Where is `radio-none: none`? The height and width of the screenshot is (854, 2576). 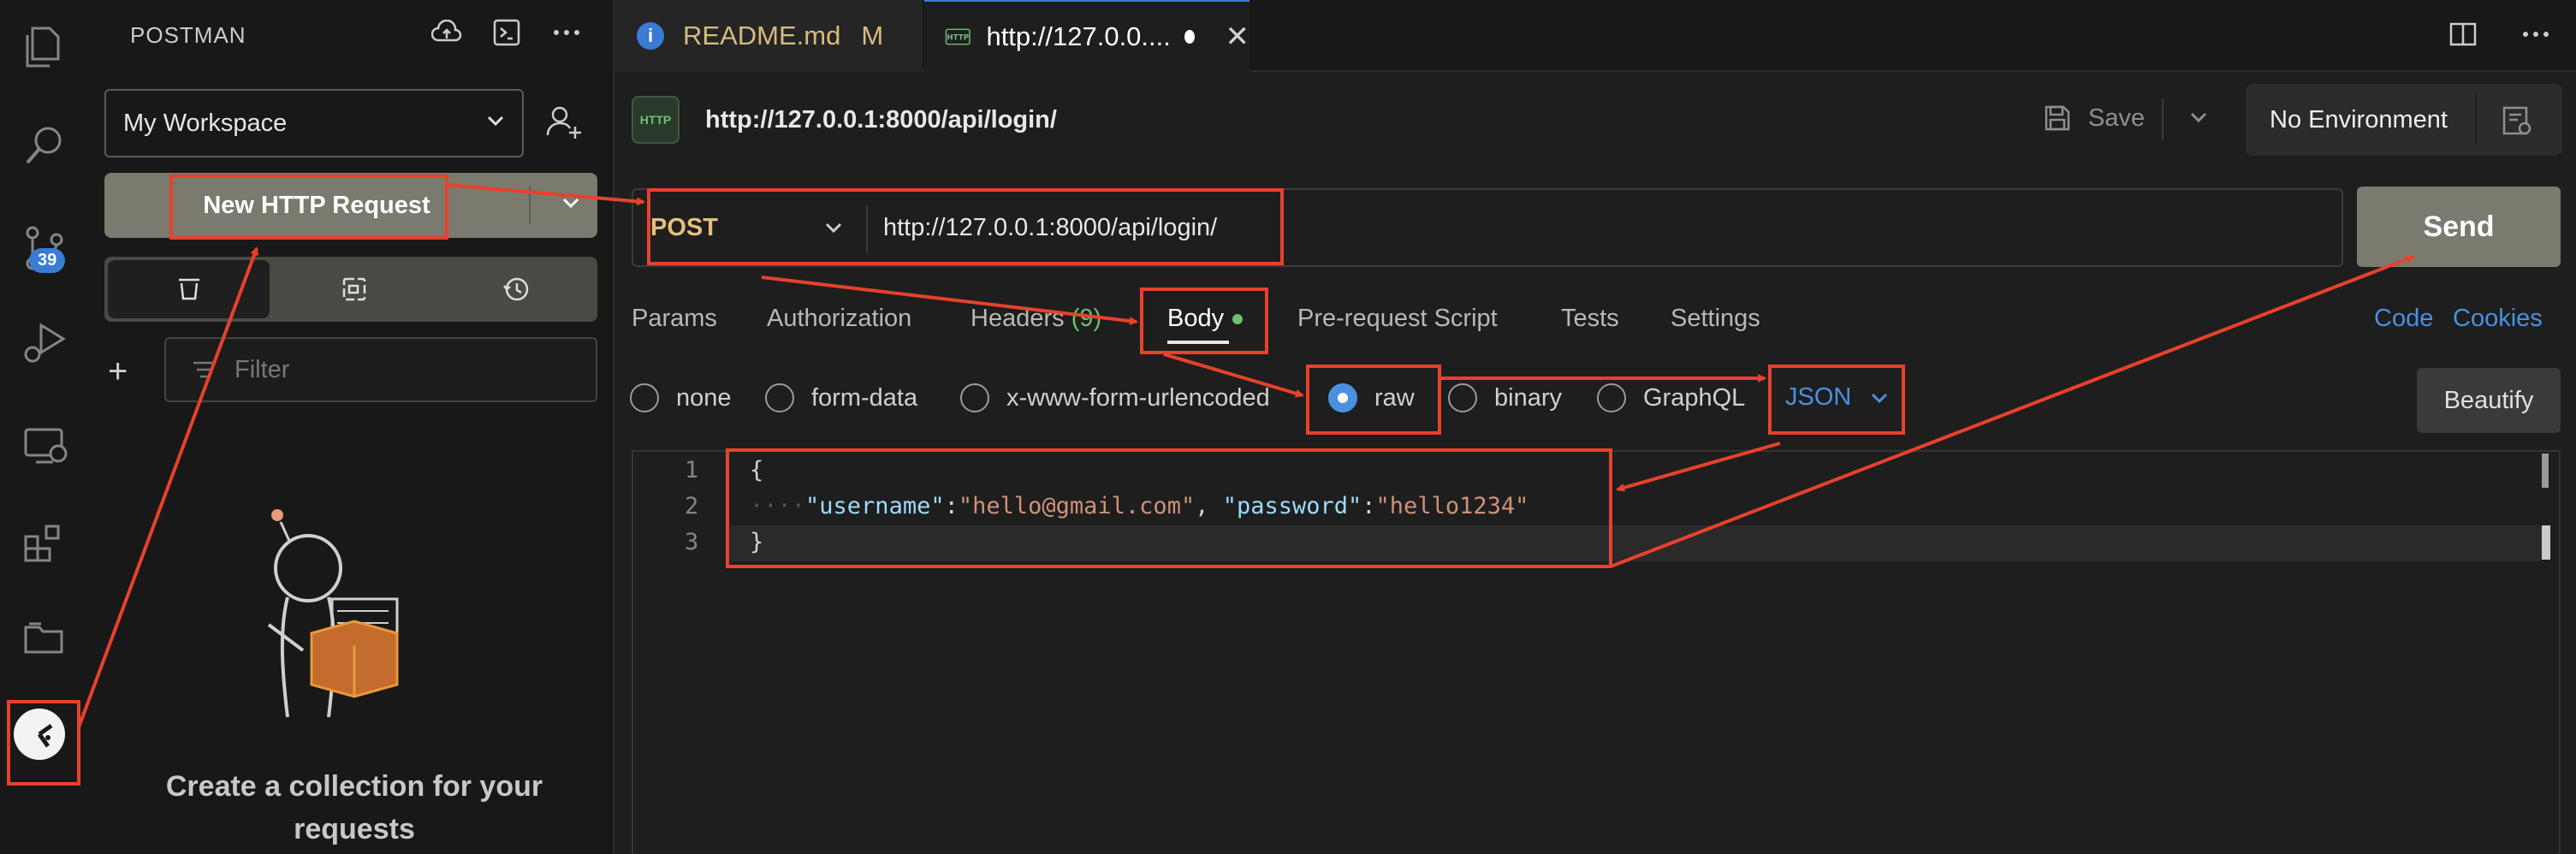 radio-none: none is located at coordinates (681, 397).